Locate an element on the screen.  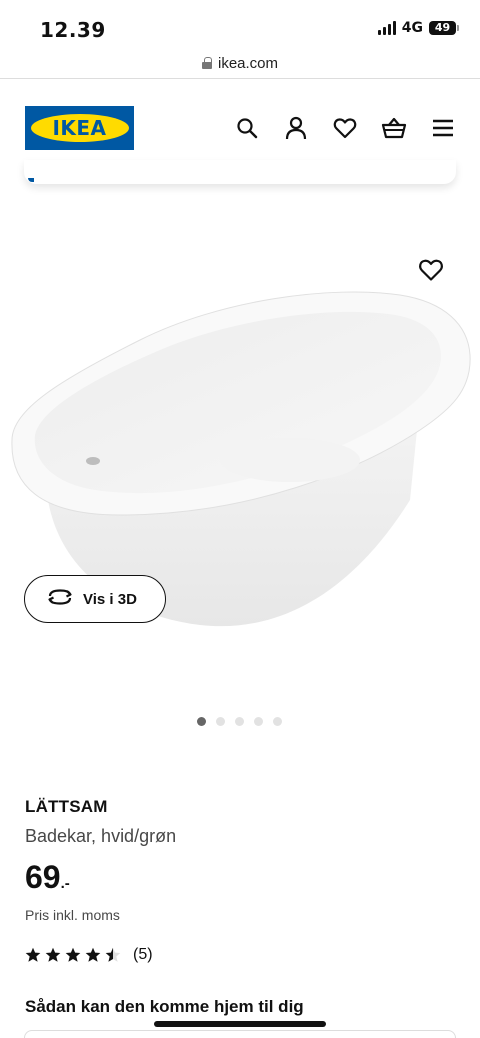
view-in-3d-label: Vis i 3D is located at coordinates (110, 599).